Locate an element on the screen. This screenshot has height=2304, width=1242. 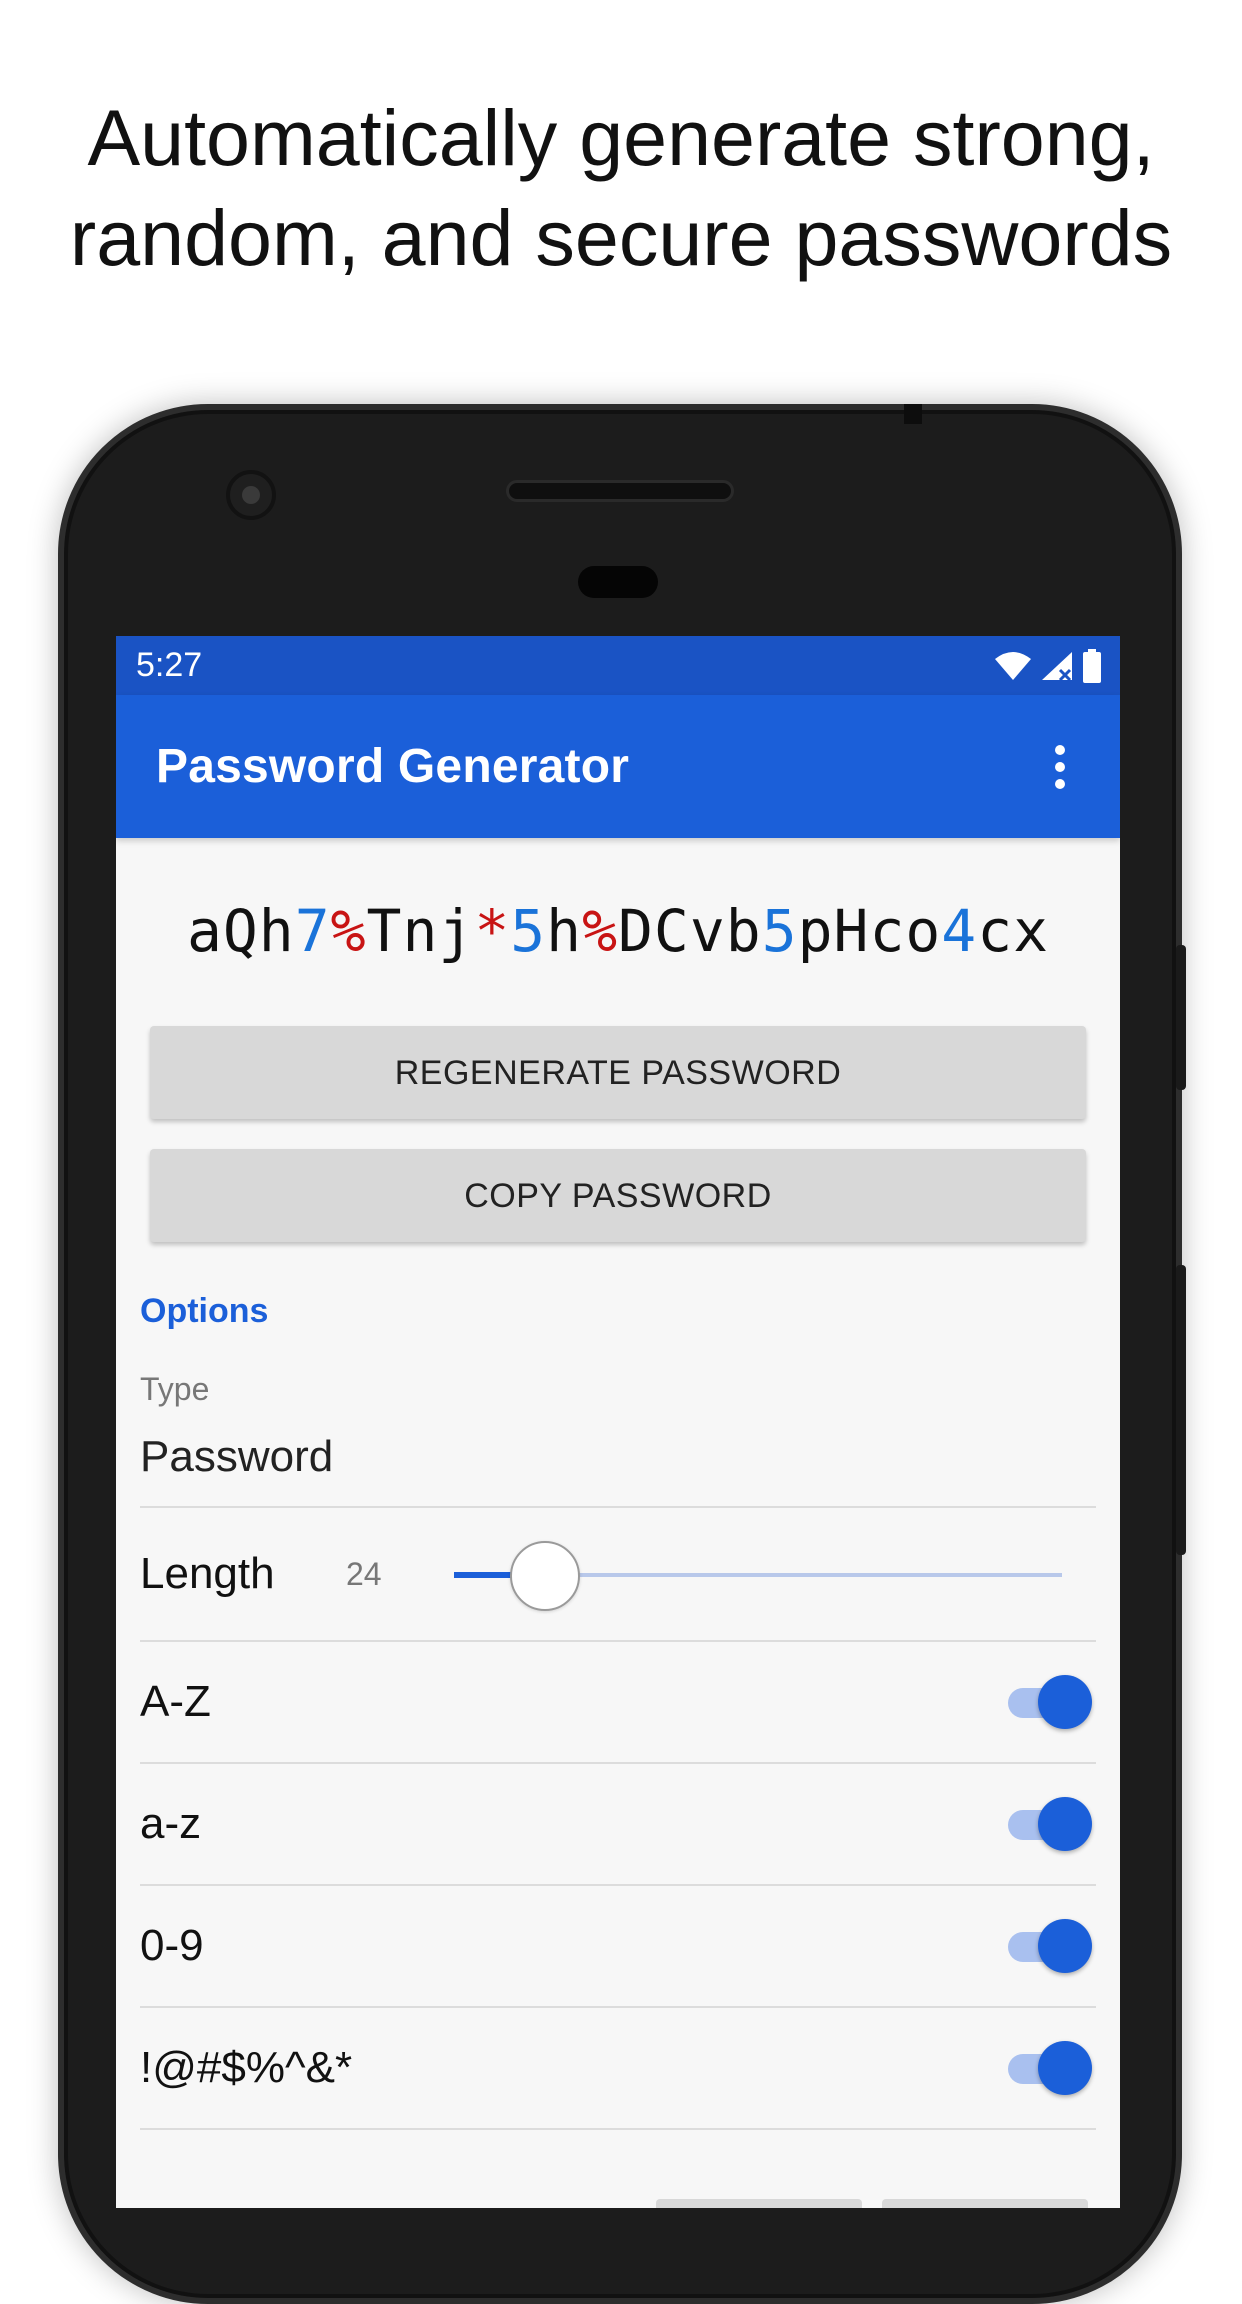
password-digit: 7 is located at coordinates (312, 931).